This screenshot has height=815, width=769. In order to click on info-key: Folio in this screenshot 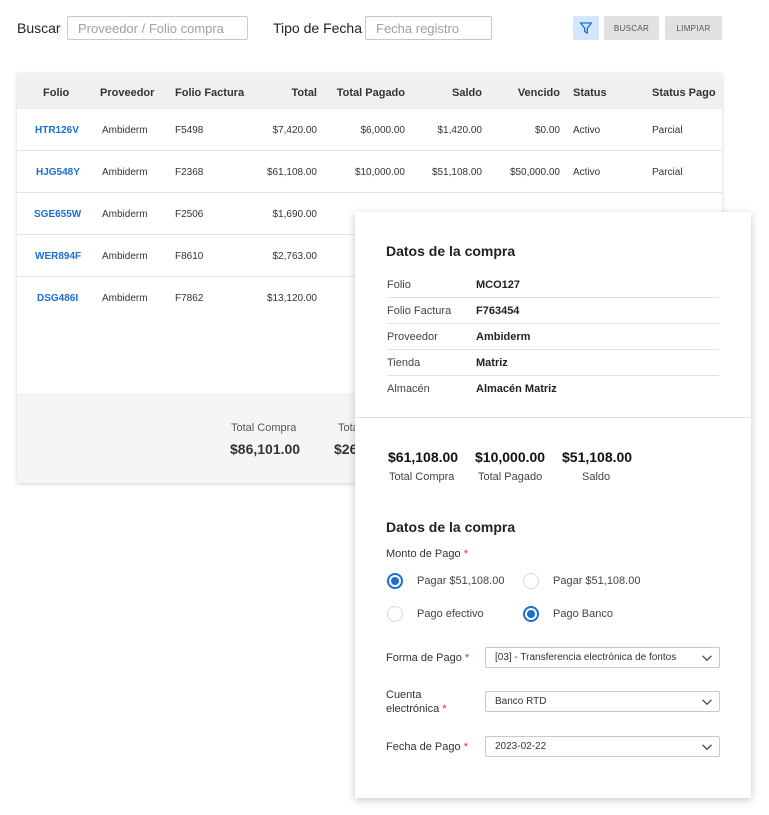, I will do `click(399, 285)`.